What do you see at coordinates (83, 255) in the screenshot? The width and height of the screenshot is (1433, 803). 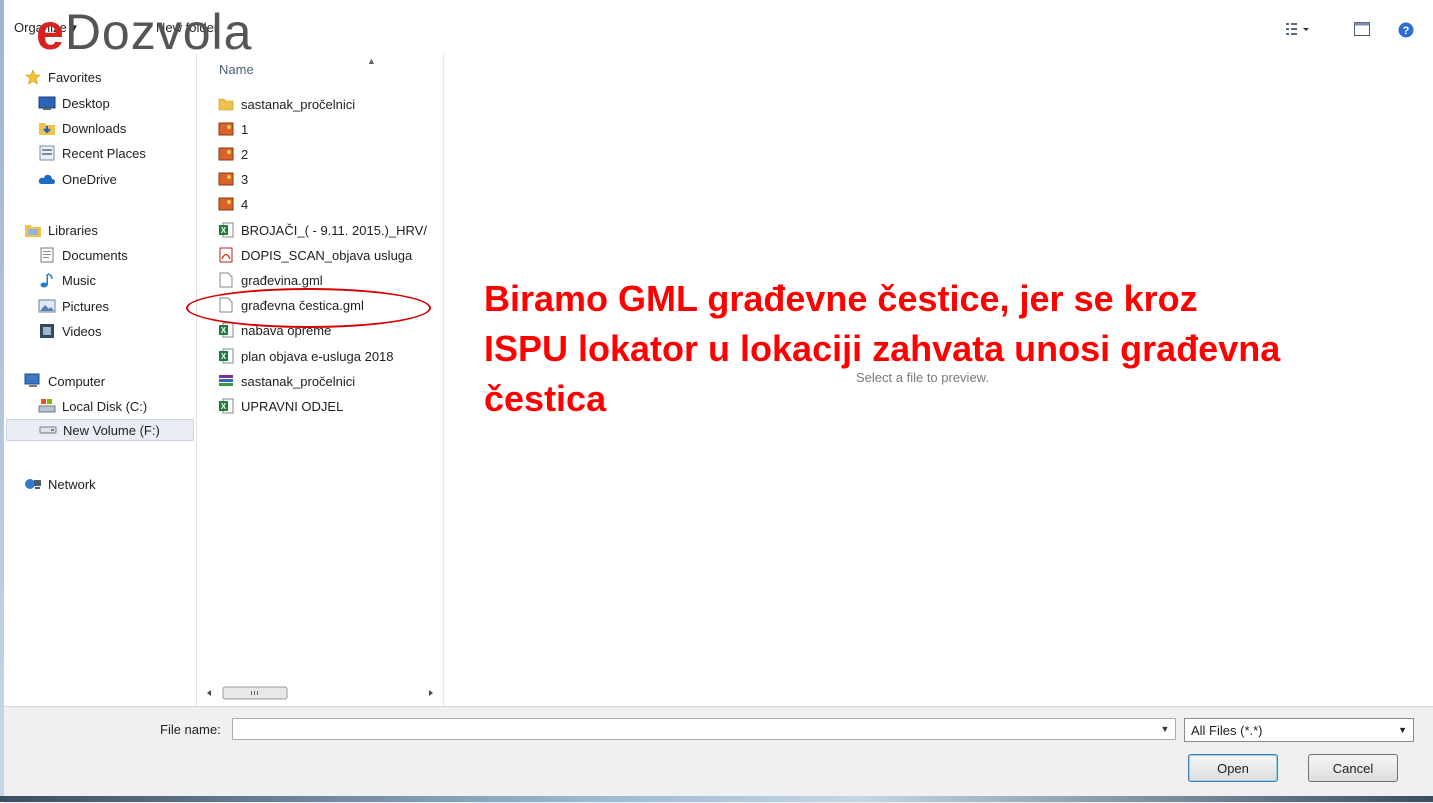 I see `nav-documents: Documents` at bounding box center [83, 255].